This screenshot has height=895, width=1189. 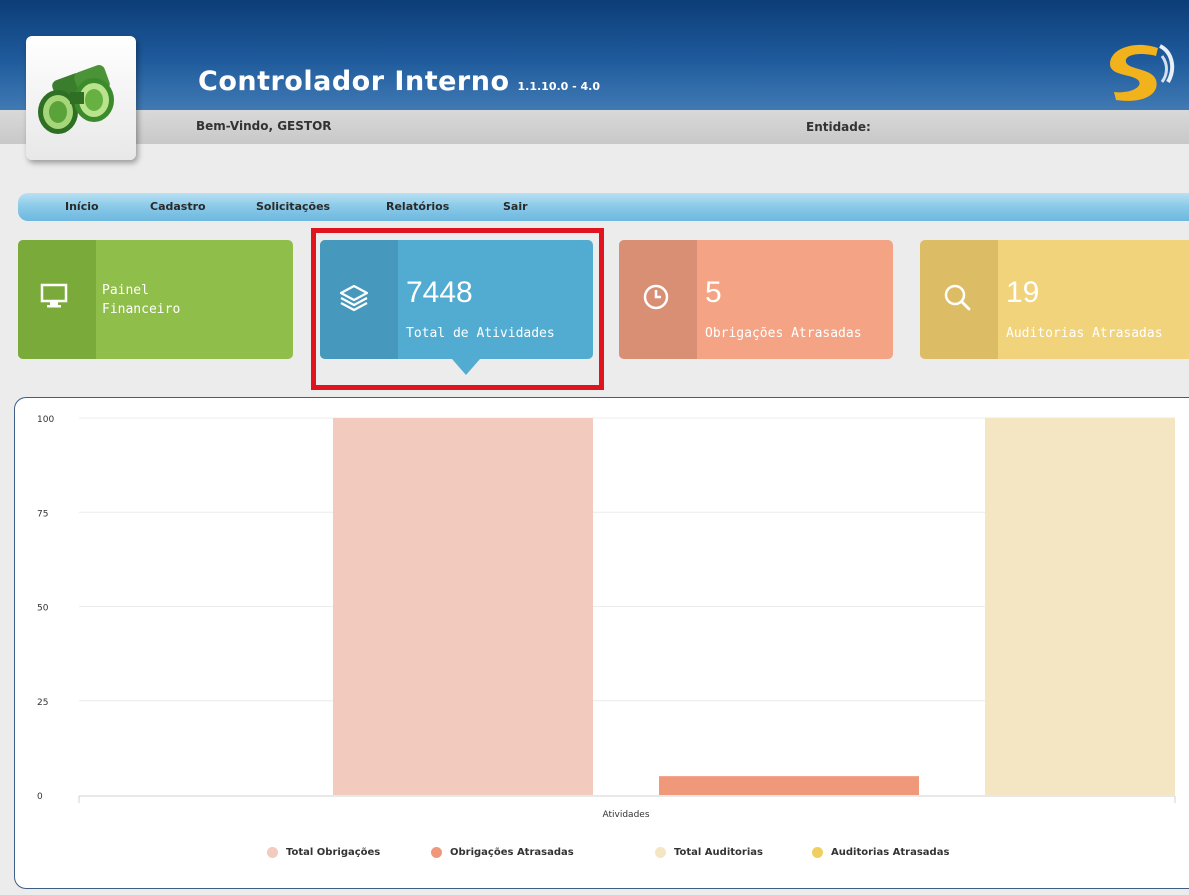 I want to click on tile-obrigacoes-value: 5, so click(x=713, y=292).